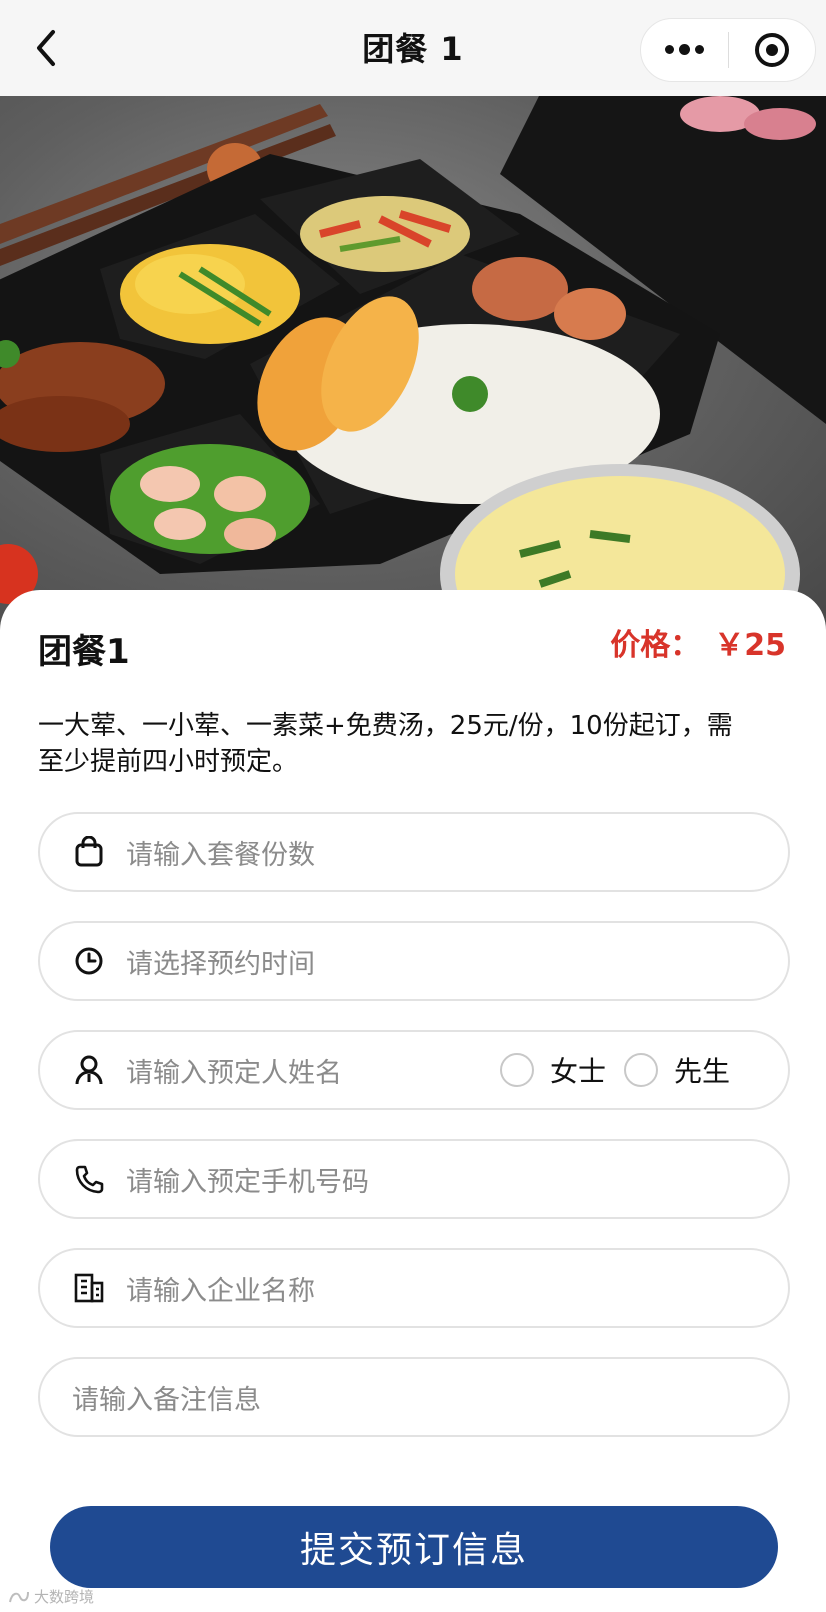 This screenshot has height=1612, width=826. Describe the element at coordinates (89, 1179) in the screenshot. I see `phone-icon` at that location.